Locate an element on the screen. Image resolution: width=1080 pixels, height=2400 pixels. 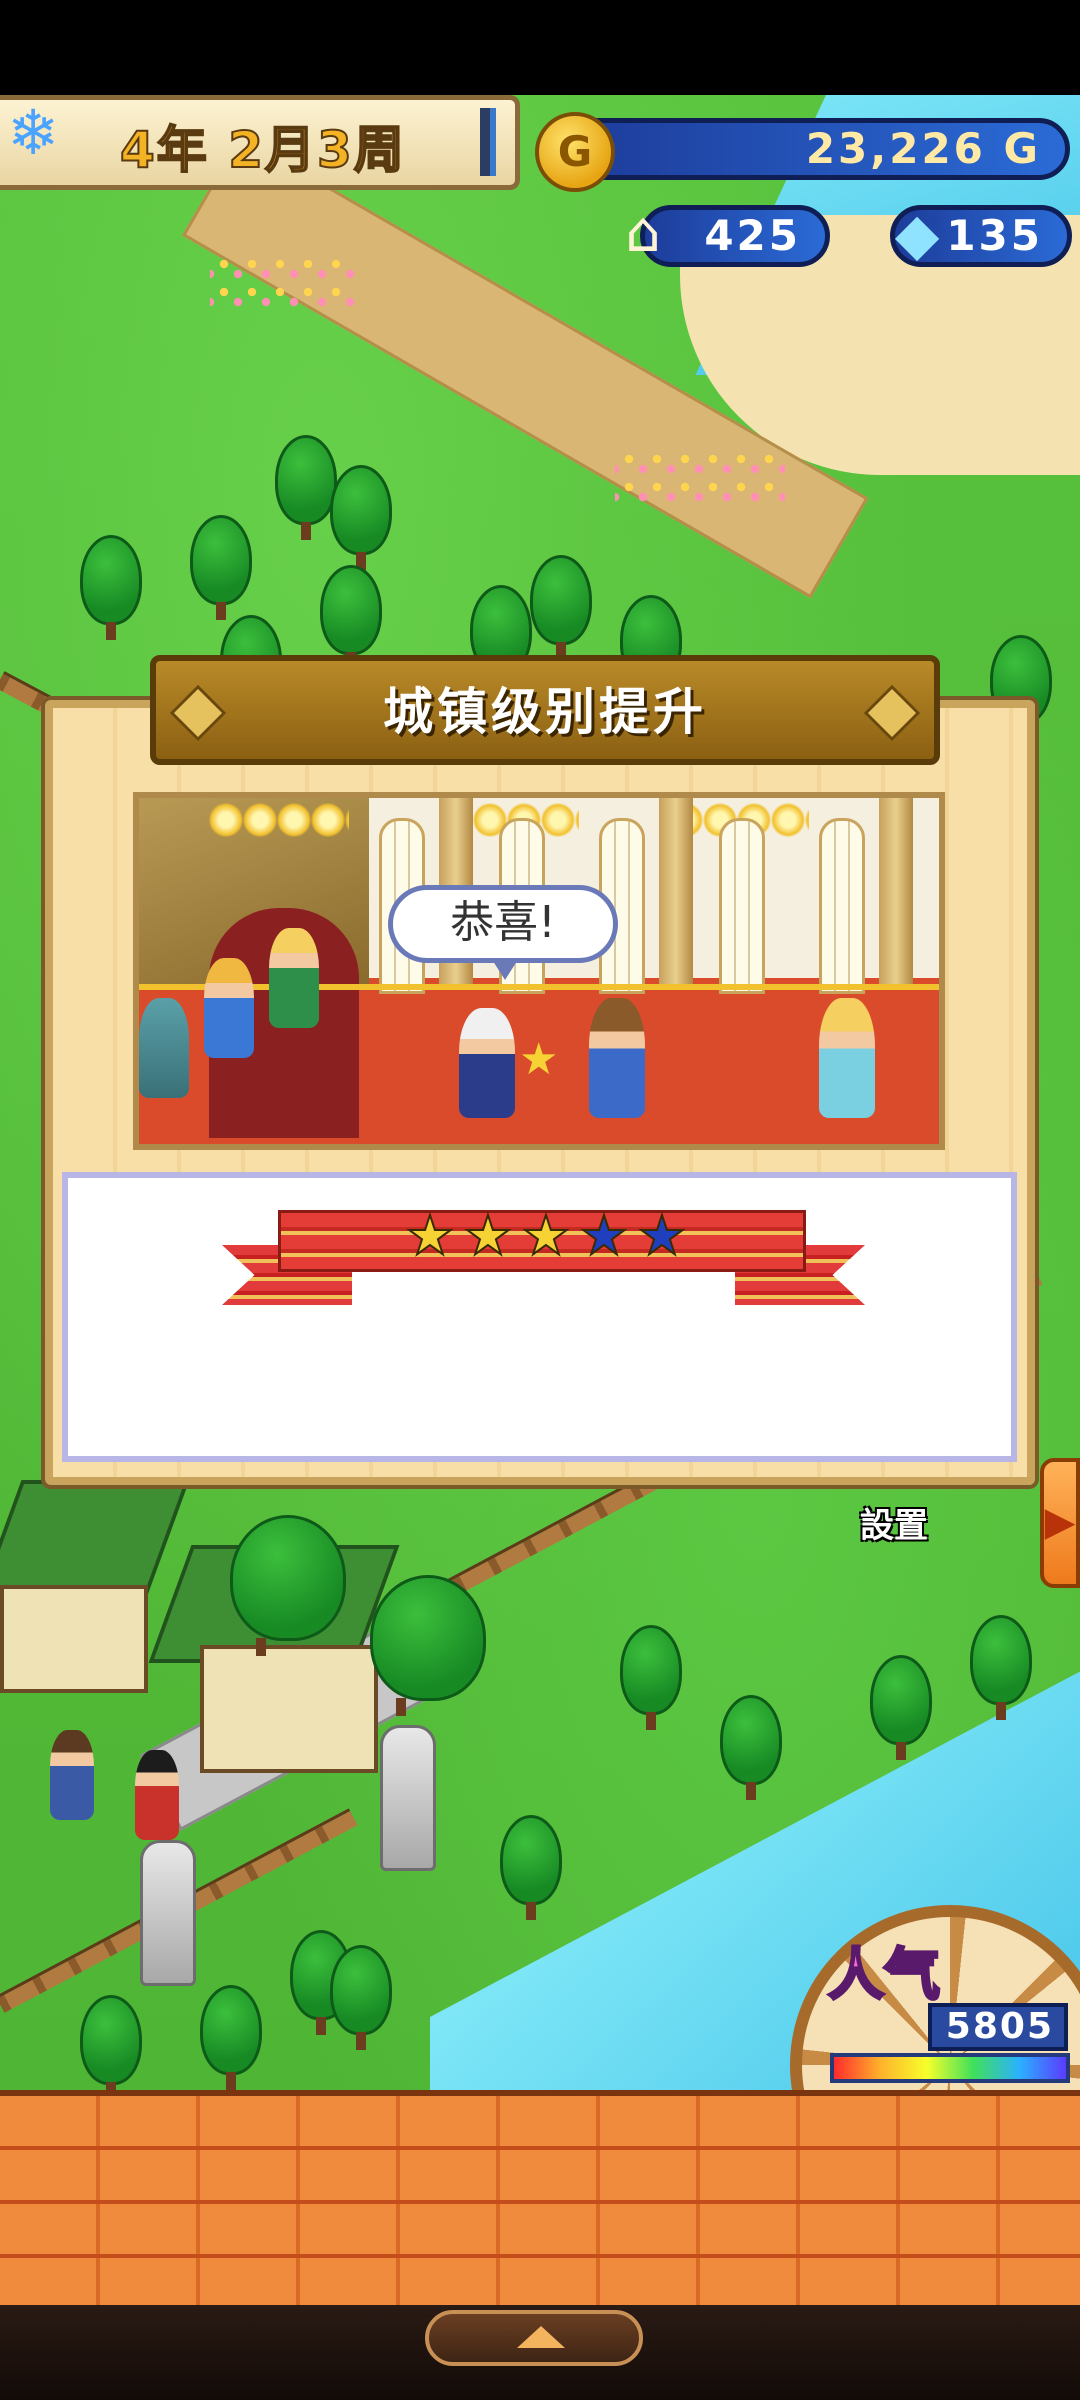
crystal-icon: ◆ is located at coordinates (917, 234).